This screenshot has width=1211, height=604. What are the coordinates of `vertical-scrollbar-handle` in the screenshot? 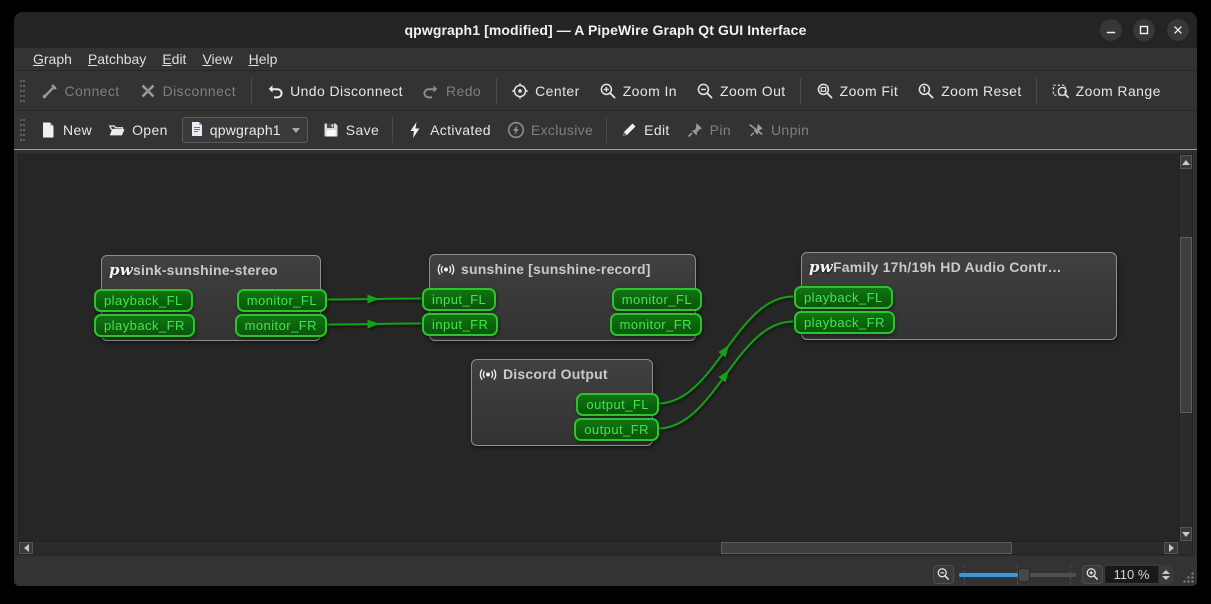 It's located at (1186, 325).